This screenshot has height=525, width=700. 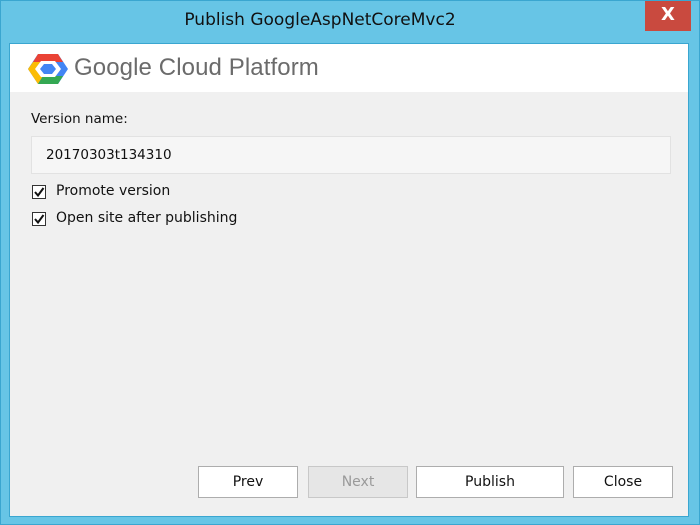 I want to click on open-site-checkbox, so click(x=39, y=219).